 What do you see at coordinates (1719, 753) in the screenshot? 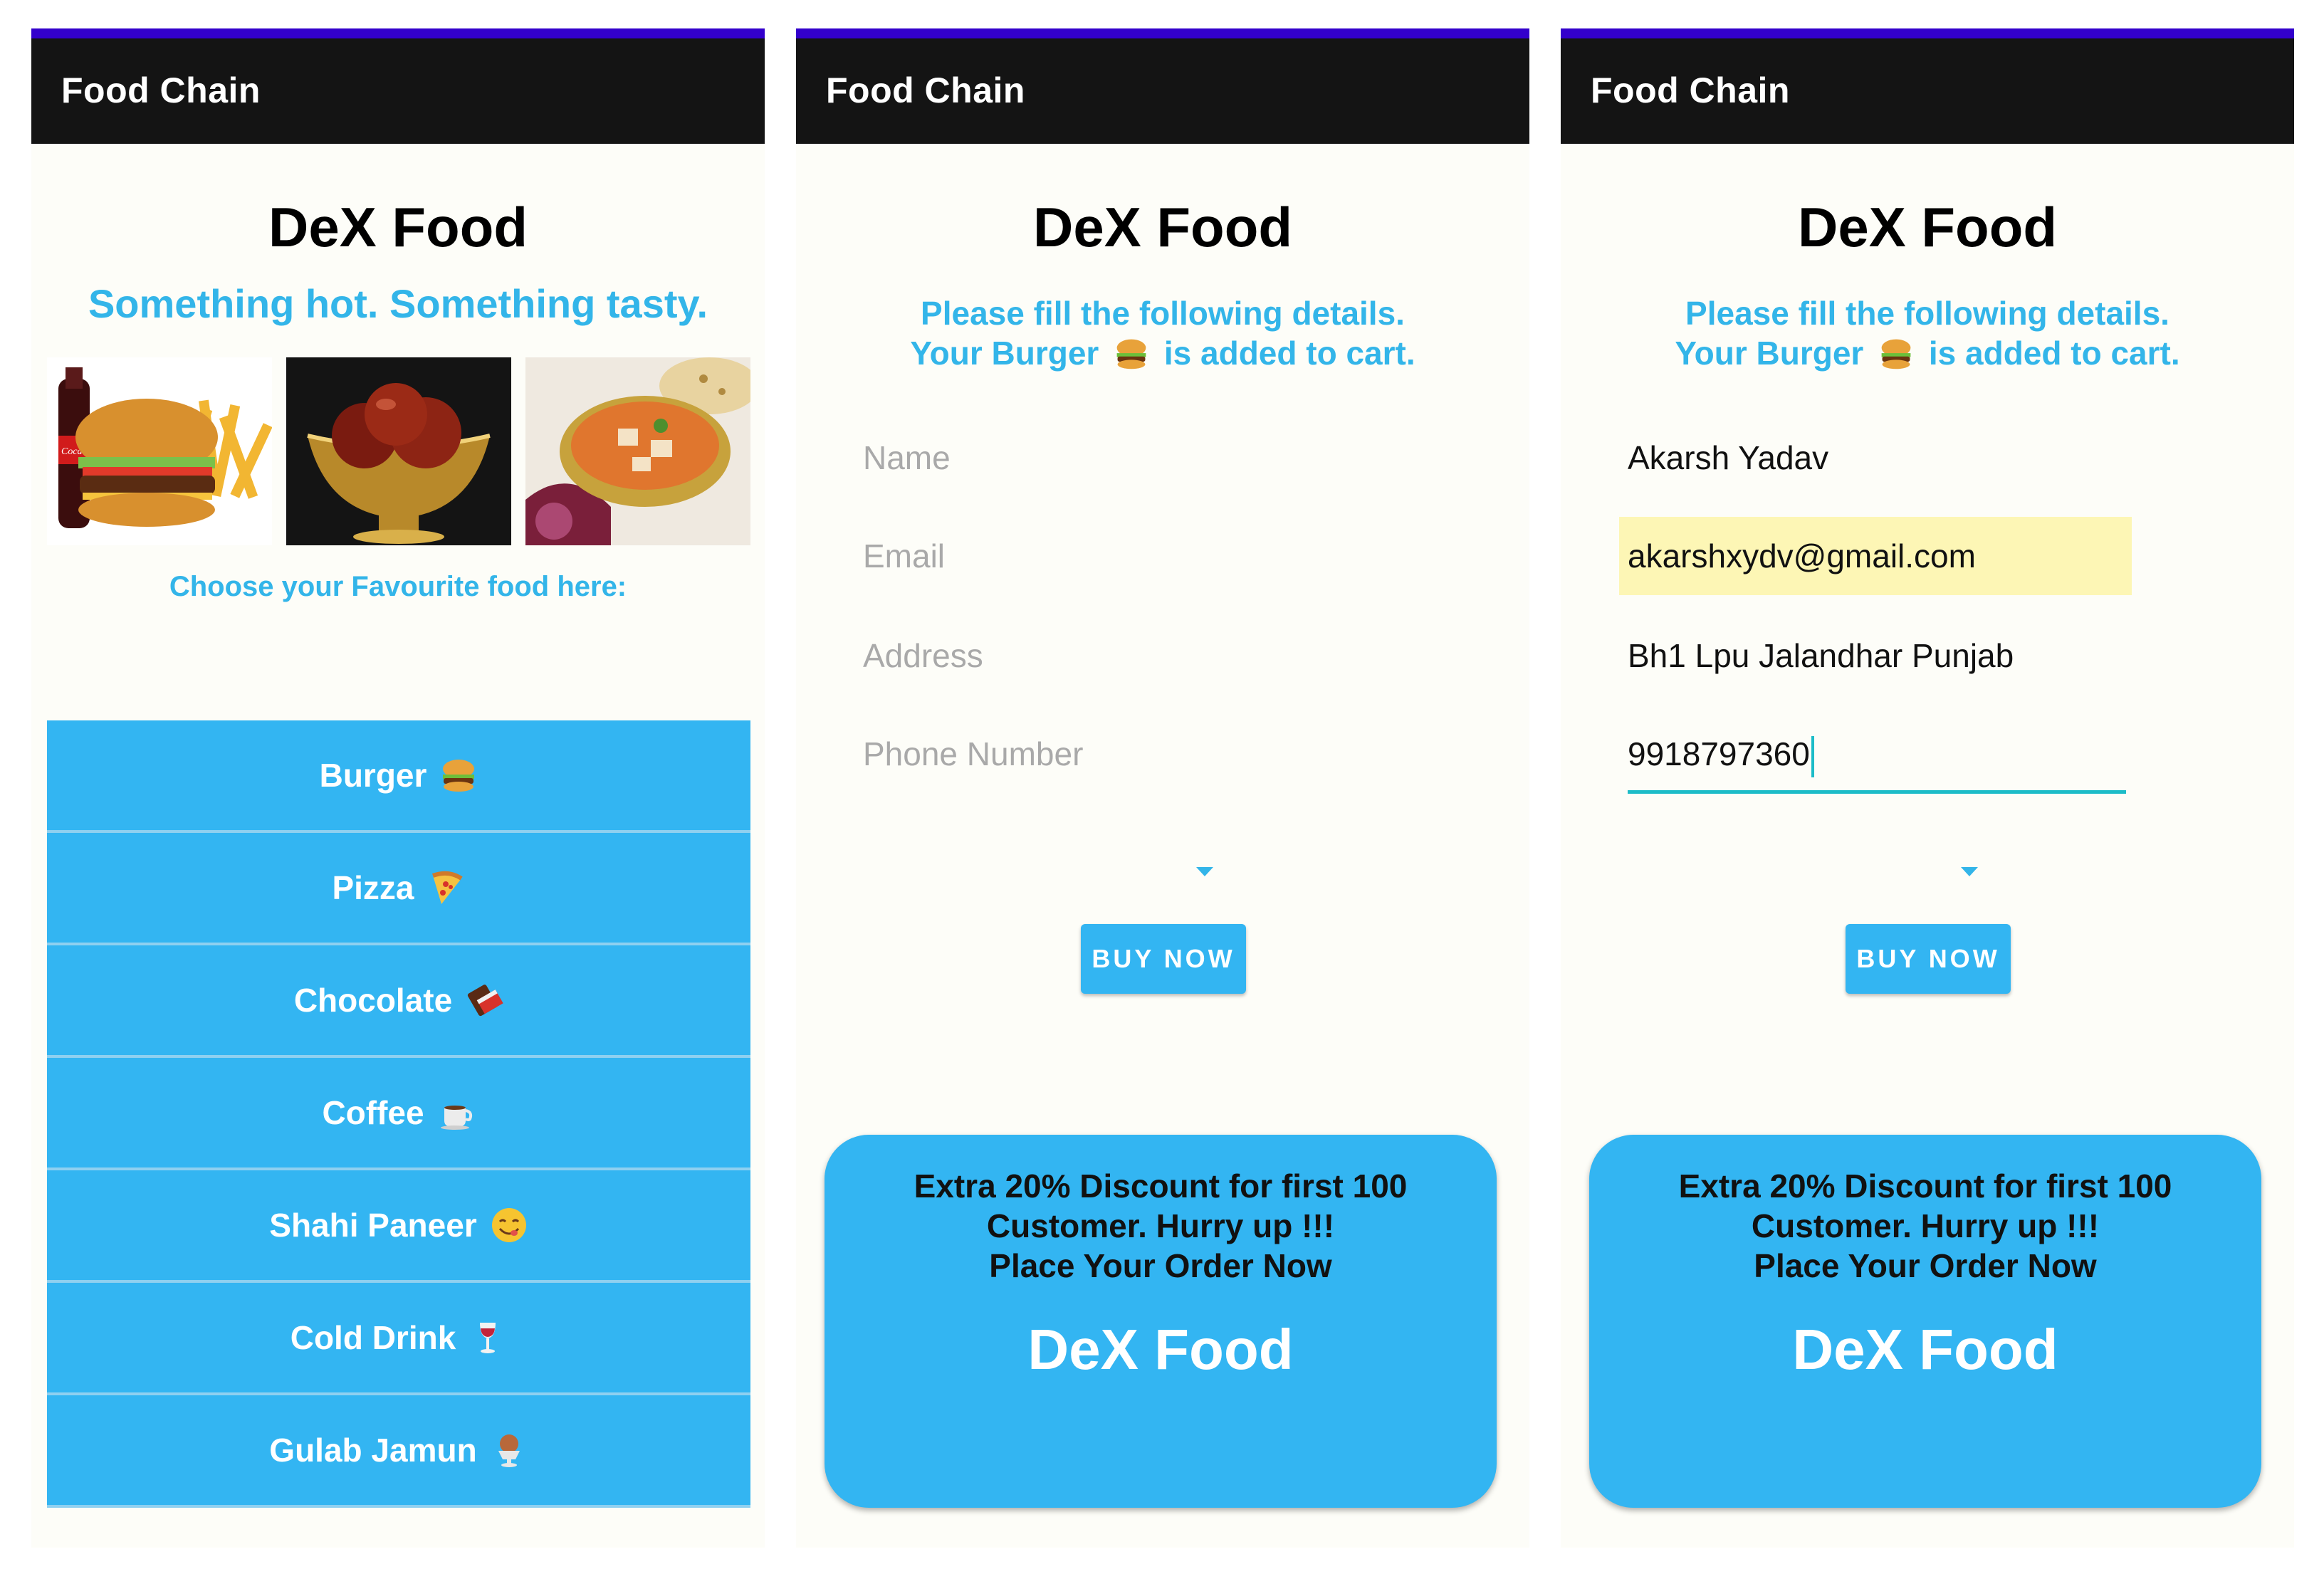
I see `phone-value: 9918797360` at bounding box center [1719, 753].